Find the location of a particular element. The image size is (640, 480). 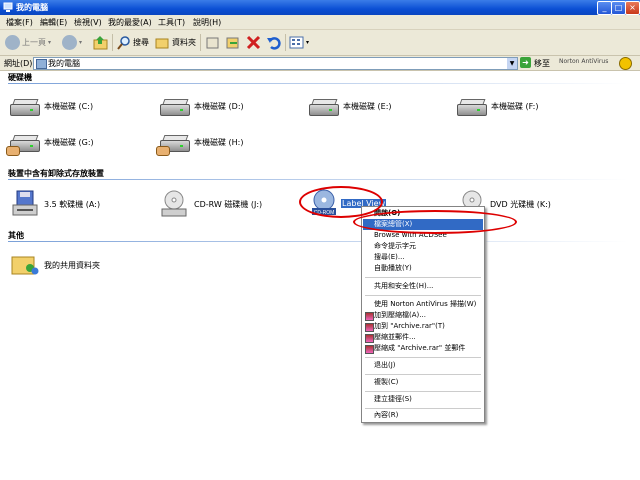

shared-folder-icon is located at coordinates (25, 265).